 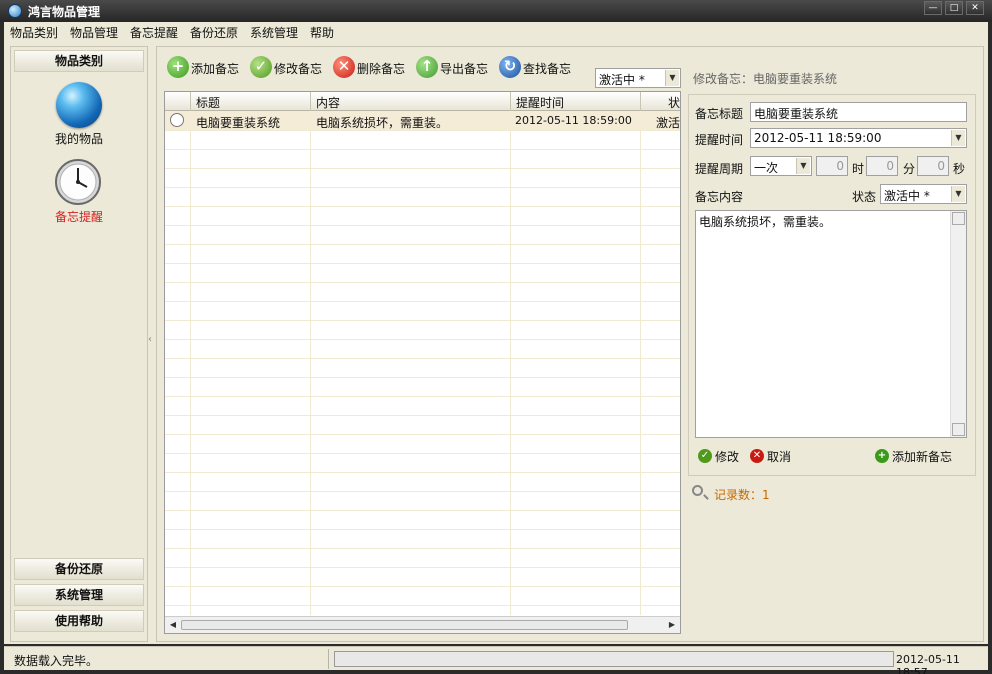 What do you see at coordinates (382, 123) in the screenshot?
I see `cell-content: 电脑系统损坏，需重装。` at bounding box center [382, 123].